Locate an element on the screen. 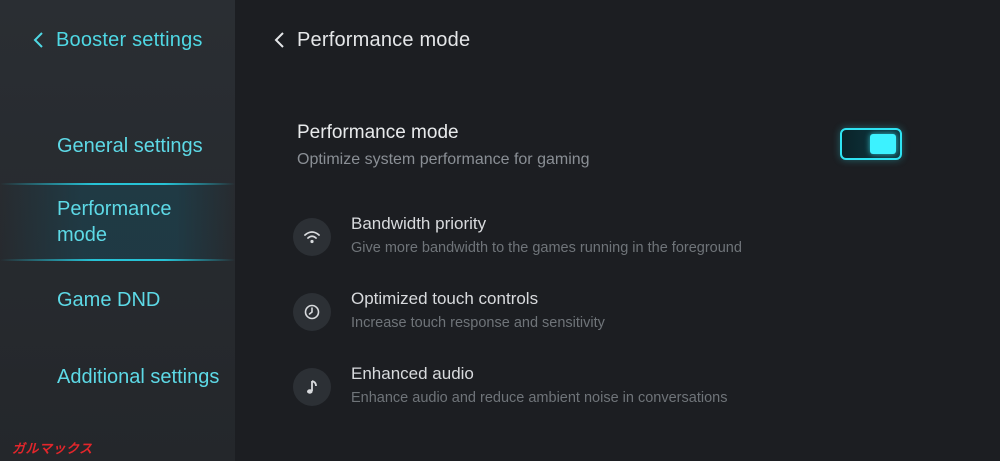  sidebar-item-general-settings: General settings is located at coordinates (117, 146).